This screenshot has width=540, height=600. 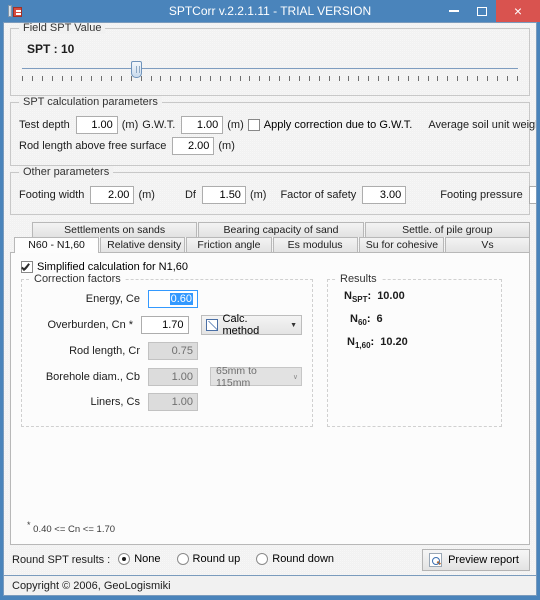 I want to click on correction-factor-input-energy: 0.60, so click(x=173, y=299).